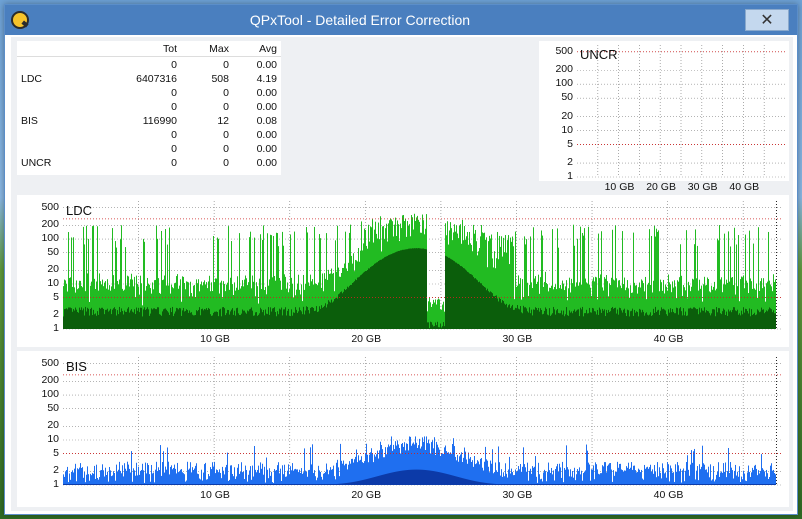  I want to click on x-tick-label: 30 GB, so click(517, 495).